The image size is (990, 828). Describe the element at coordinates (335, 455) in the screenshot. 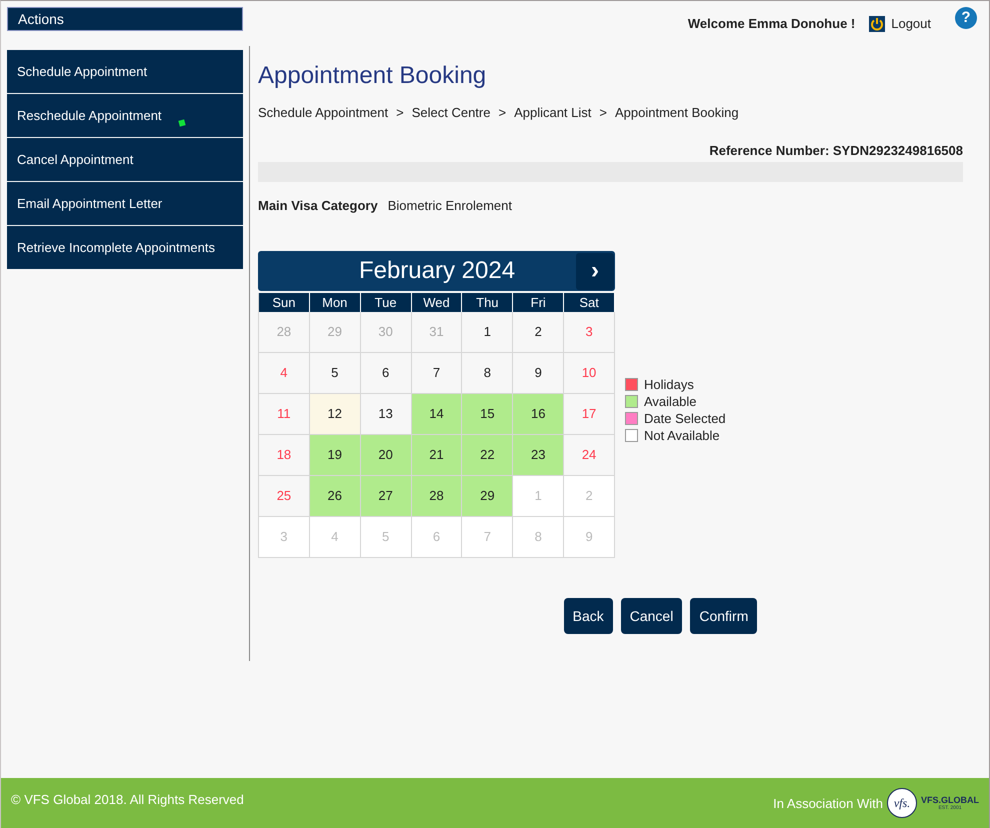

I see `day-cell: 19` at that location.